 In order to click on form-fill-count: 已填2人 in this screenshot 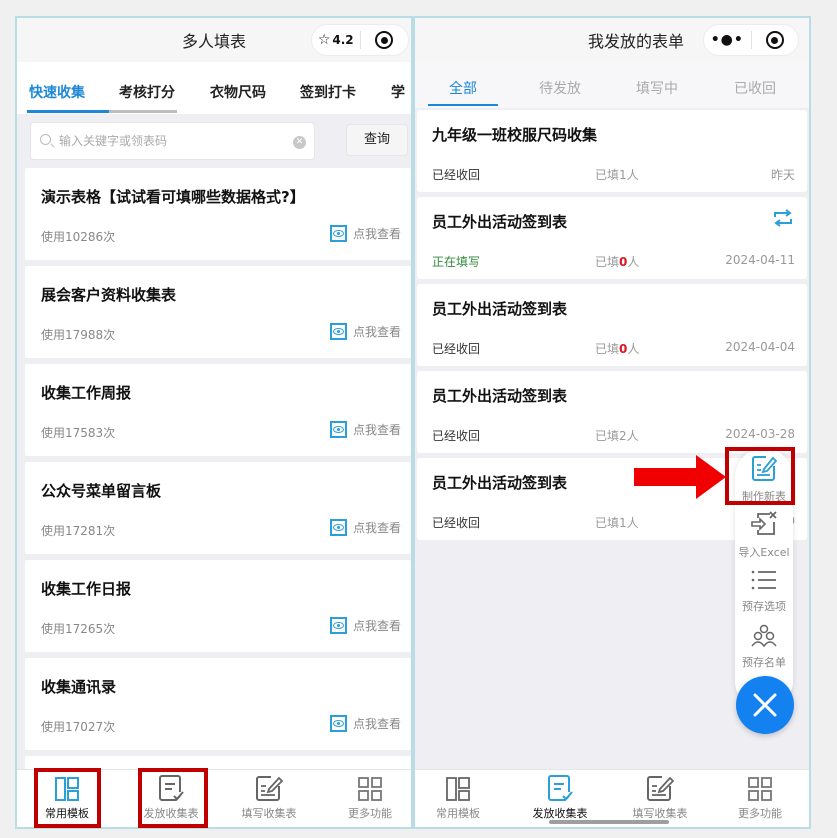, I will do `click(617, 436)`.